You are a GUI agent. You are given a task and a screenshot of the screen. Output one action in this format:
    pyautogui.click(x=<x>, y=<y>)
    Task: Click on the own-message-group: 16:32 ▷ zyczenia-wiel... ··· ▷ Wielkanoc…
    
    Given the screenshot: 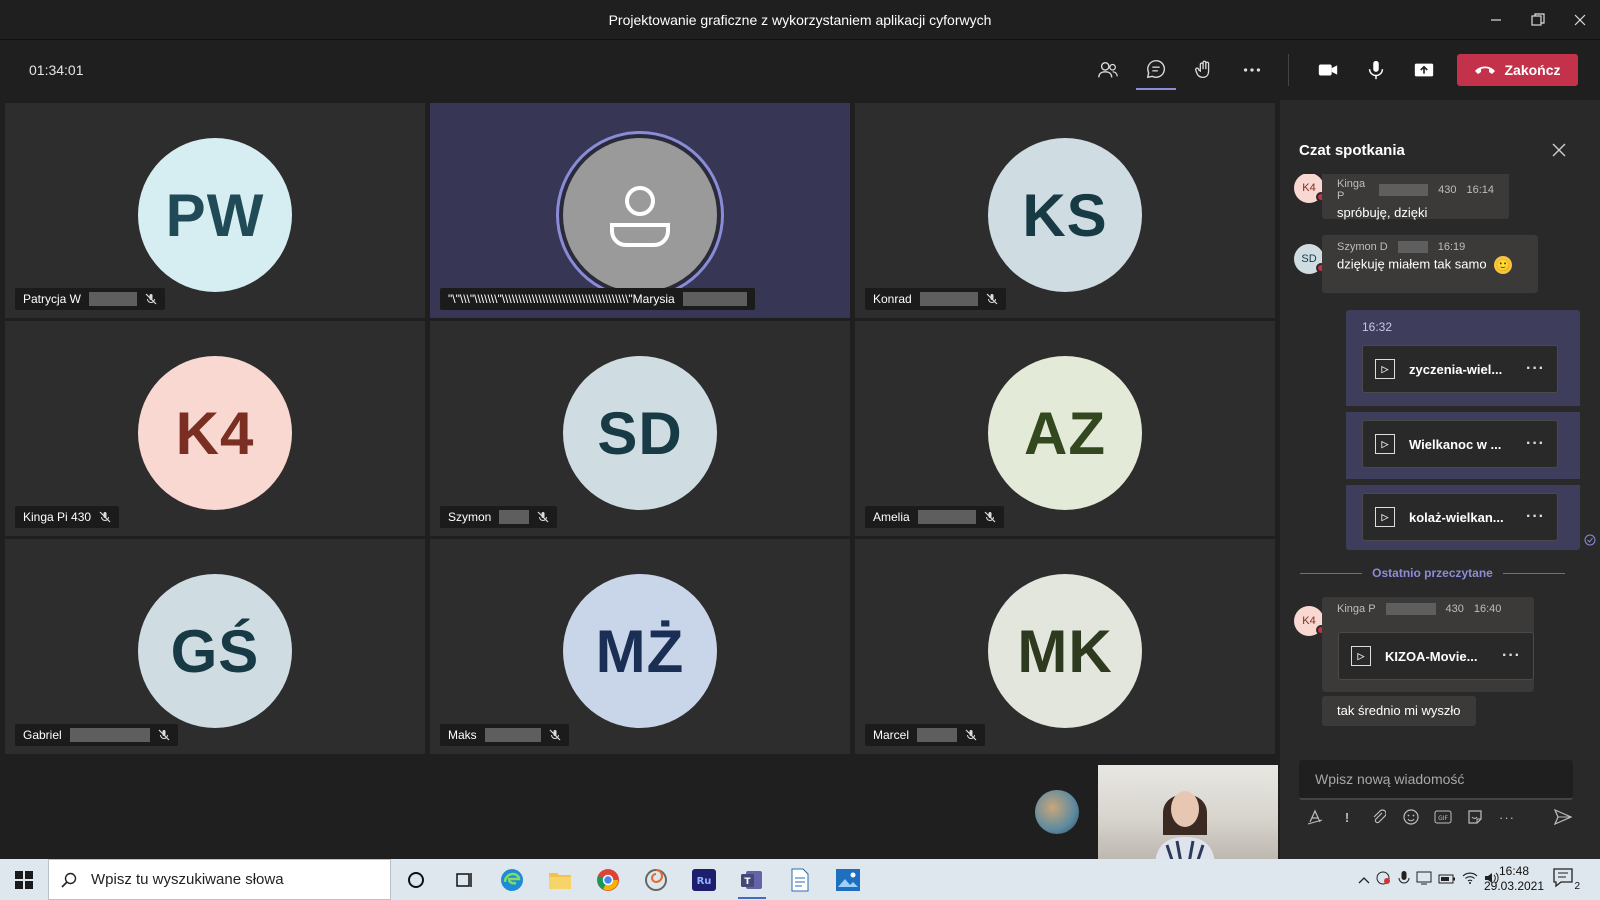 What is the action you would take?
    pyautogui.click(x=1463, y=430)
    